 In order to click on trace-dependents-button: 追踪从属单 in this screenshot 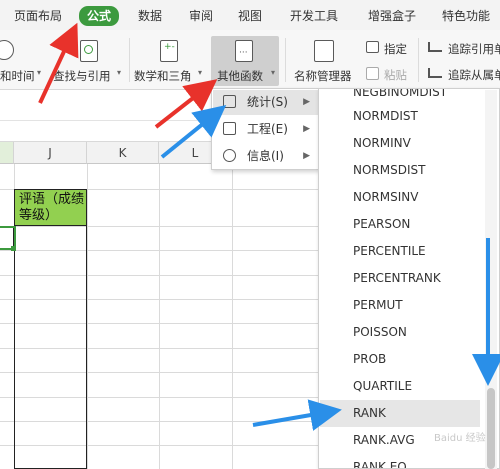, I will do `click(474, 75)`.